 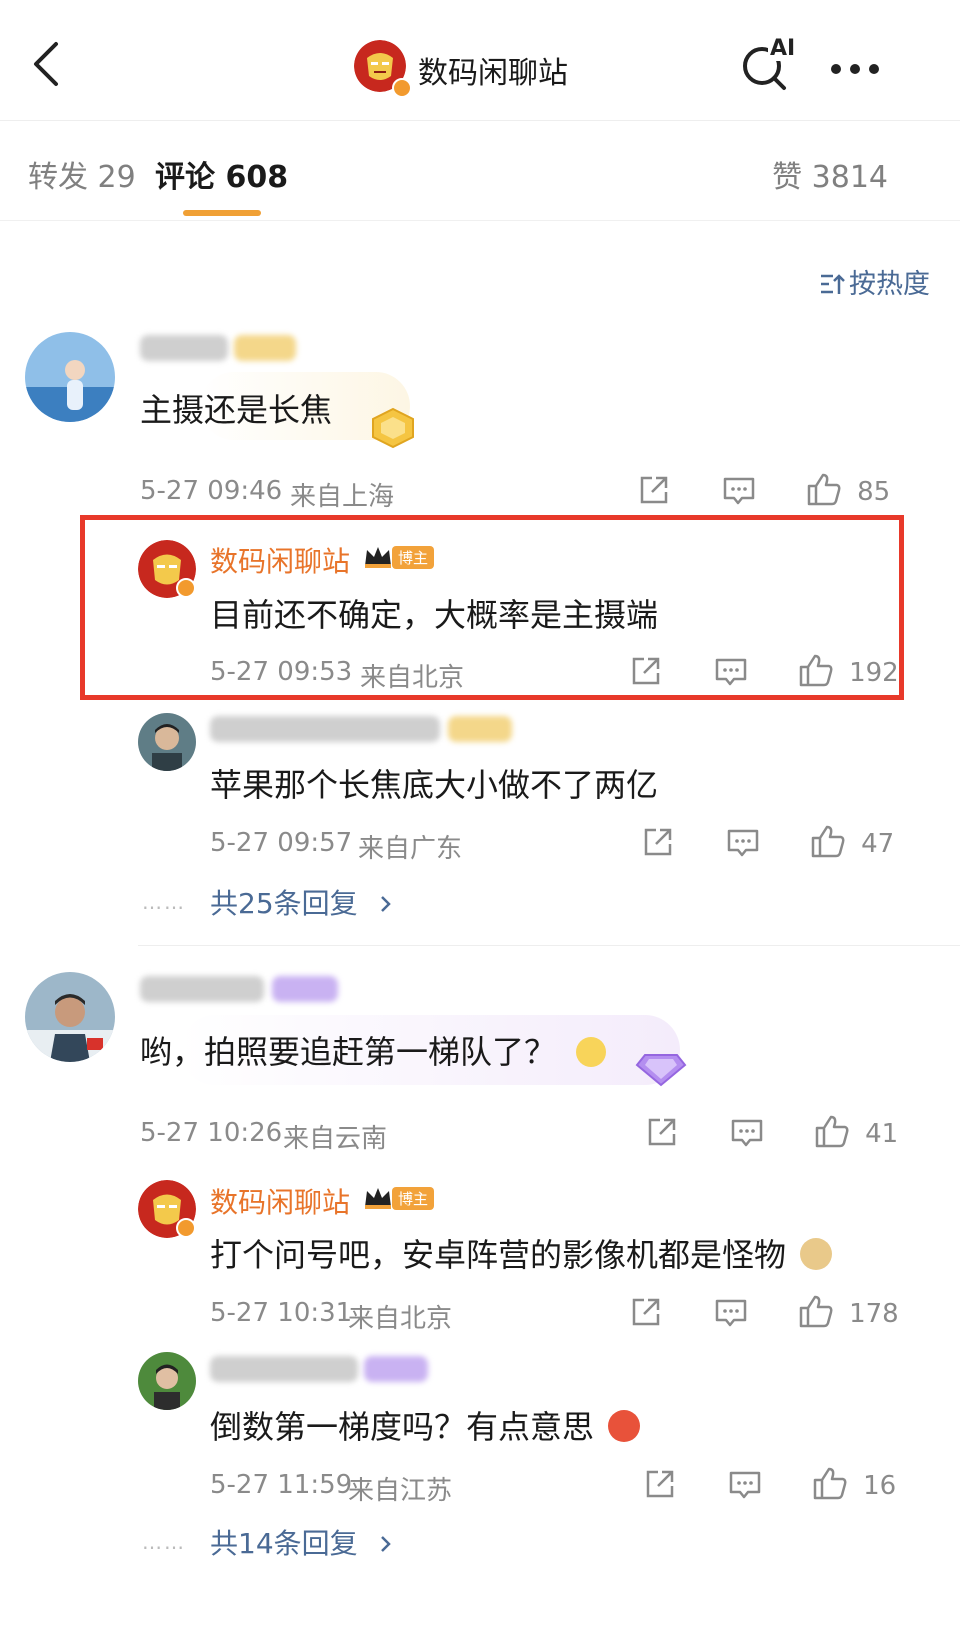 What do you see at coordinates (400, 1491) in the screenshot?
I see `reply-location: 来自江苏` at bounding box center [400, 1491].